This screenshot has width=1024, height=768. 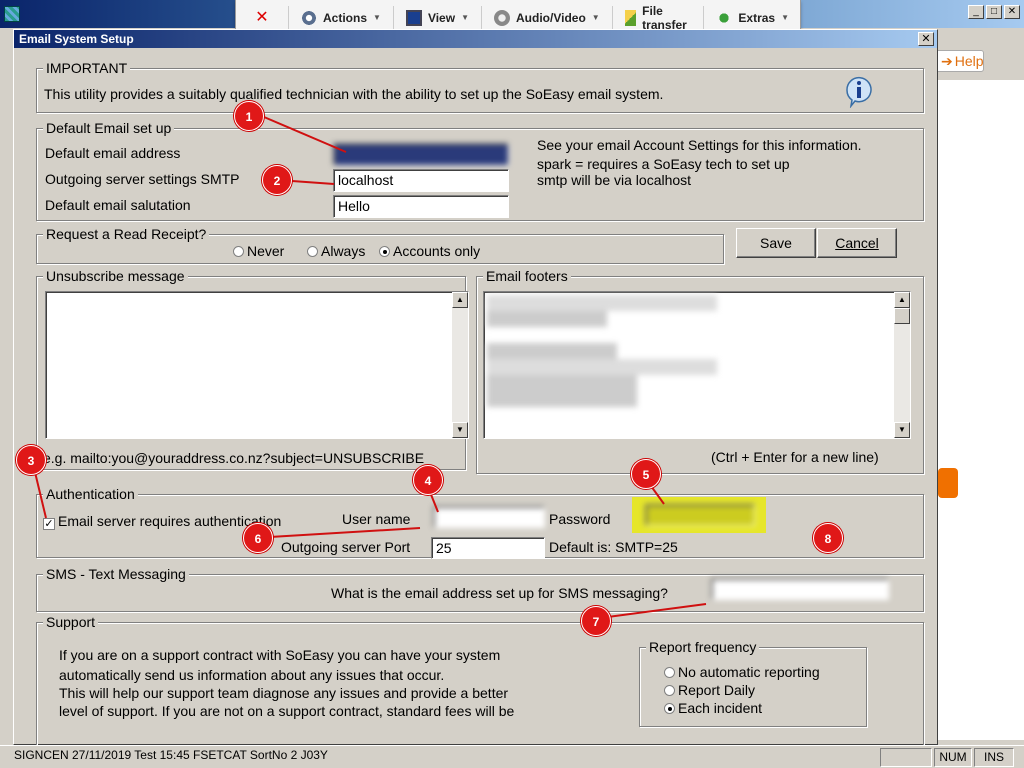 What do you see at coordinates (596, 621) in the screenshot?
I see `annotation-marker-7: 7` at bounding box center [596, 621].